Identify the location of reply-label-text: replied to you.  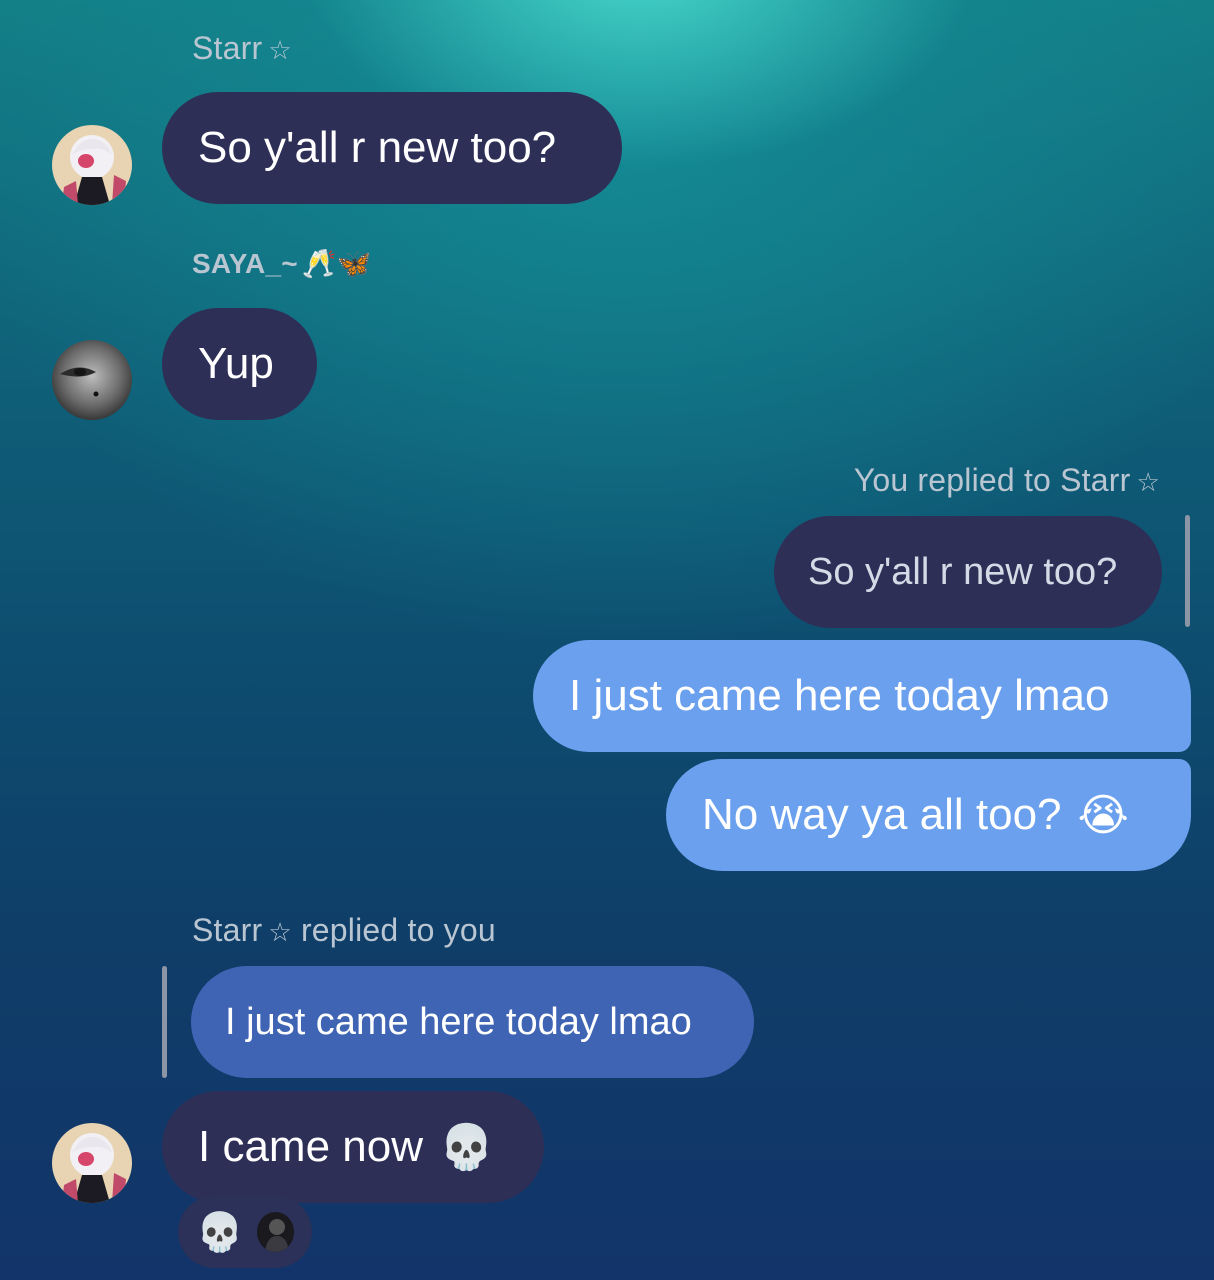
(398, 930).